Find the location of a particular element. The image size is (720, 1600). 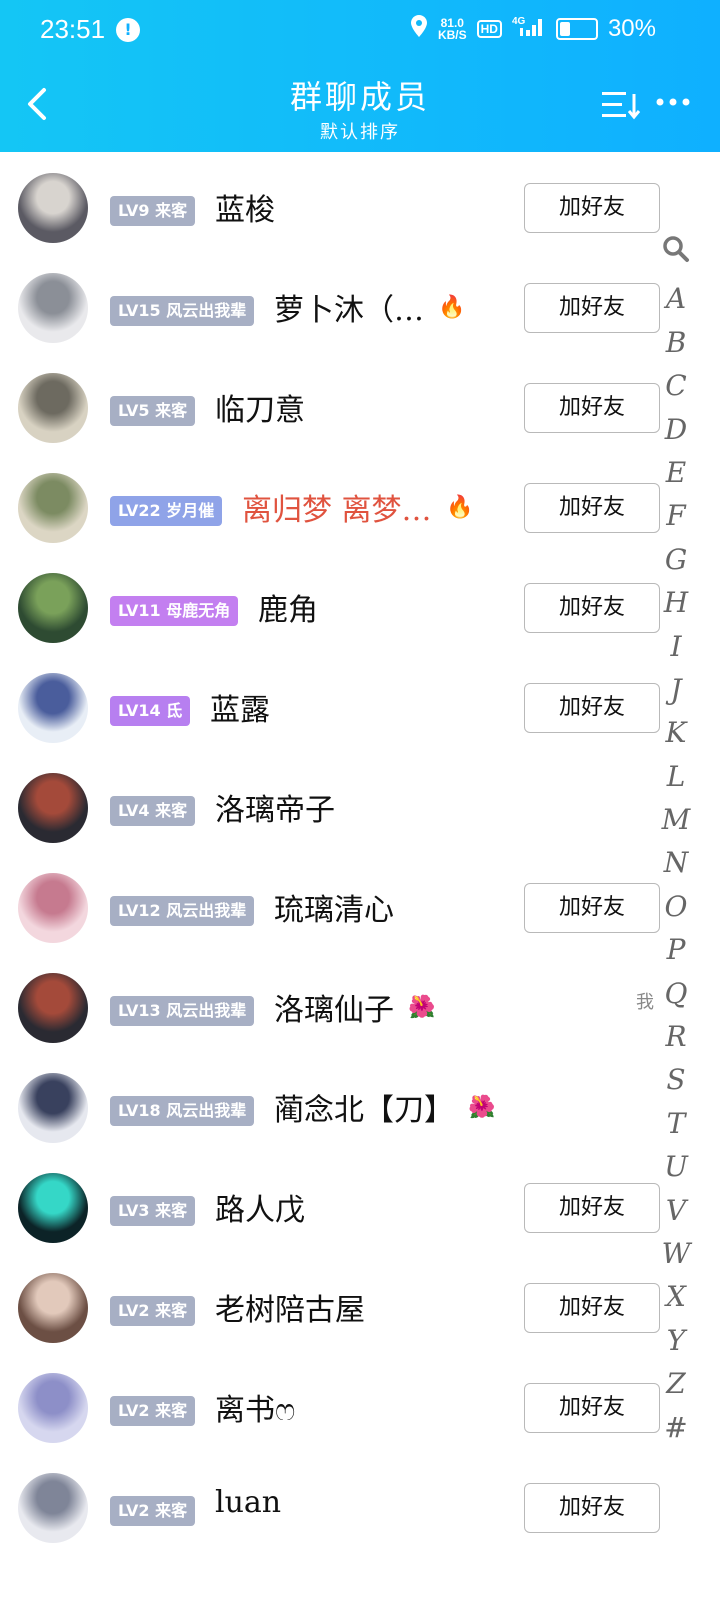

index-letter: A is located at coordinates (676, 298).